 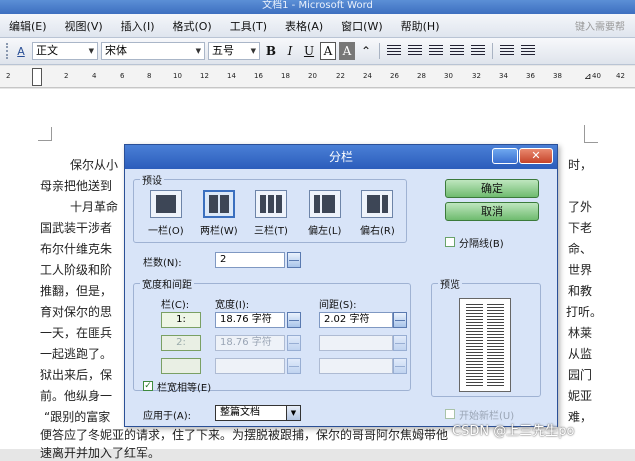 I want to click on ruler-tick: 28, so click(x=421, y=76).